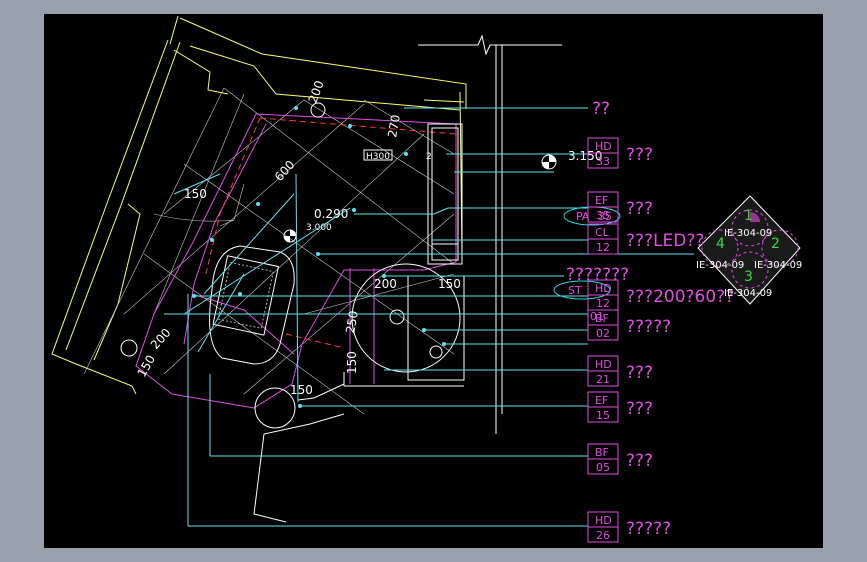  What do you see at coordinates (680, 297) in the screenshot?
I see `tag-description: ???200?60??` at bounding box center [680, 297].